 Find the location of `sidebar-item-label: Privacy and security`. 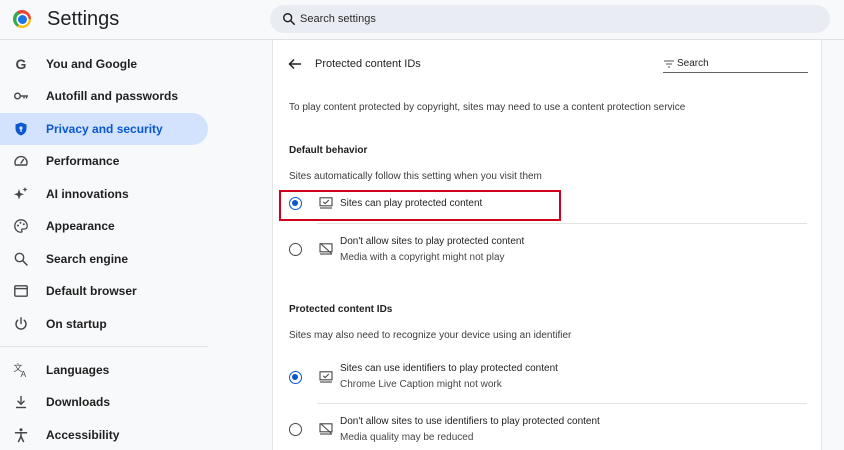

sidebar-item-label: Privacy and security is located at coordinates (104, 129).